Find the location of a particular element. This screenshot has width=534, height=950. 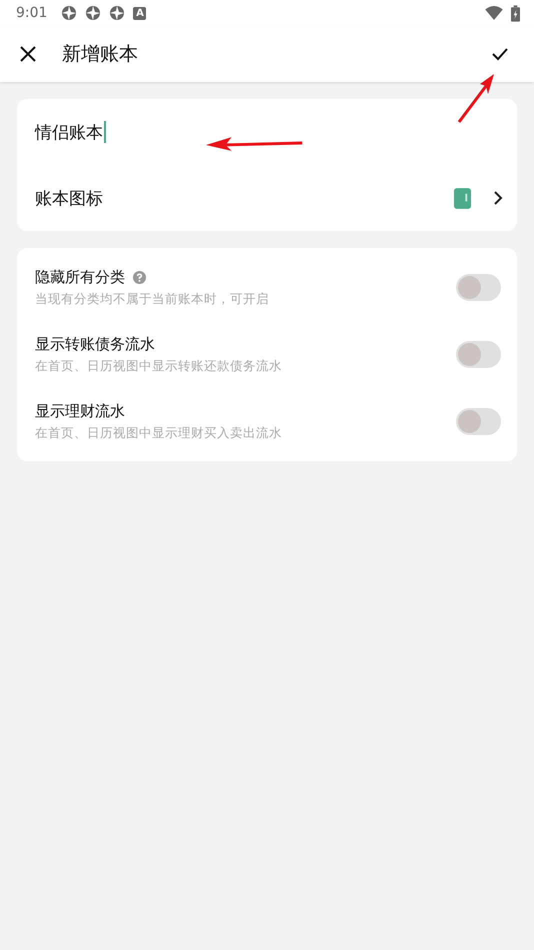

setting-description: 在首页、日历视图中显示理财买入卖出流水 is located at coordinates (159, 433).